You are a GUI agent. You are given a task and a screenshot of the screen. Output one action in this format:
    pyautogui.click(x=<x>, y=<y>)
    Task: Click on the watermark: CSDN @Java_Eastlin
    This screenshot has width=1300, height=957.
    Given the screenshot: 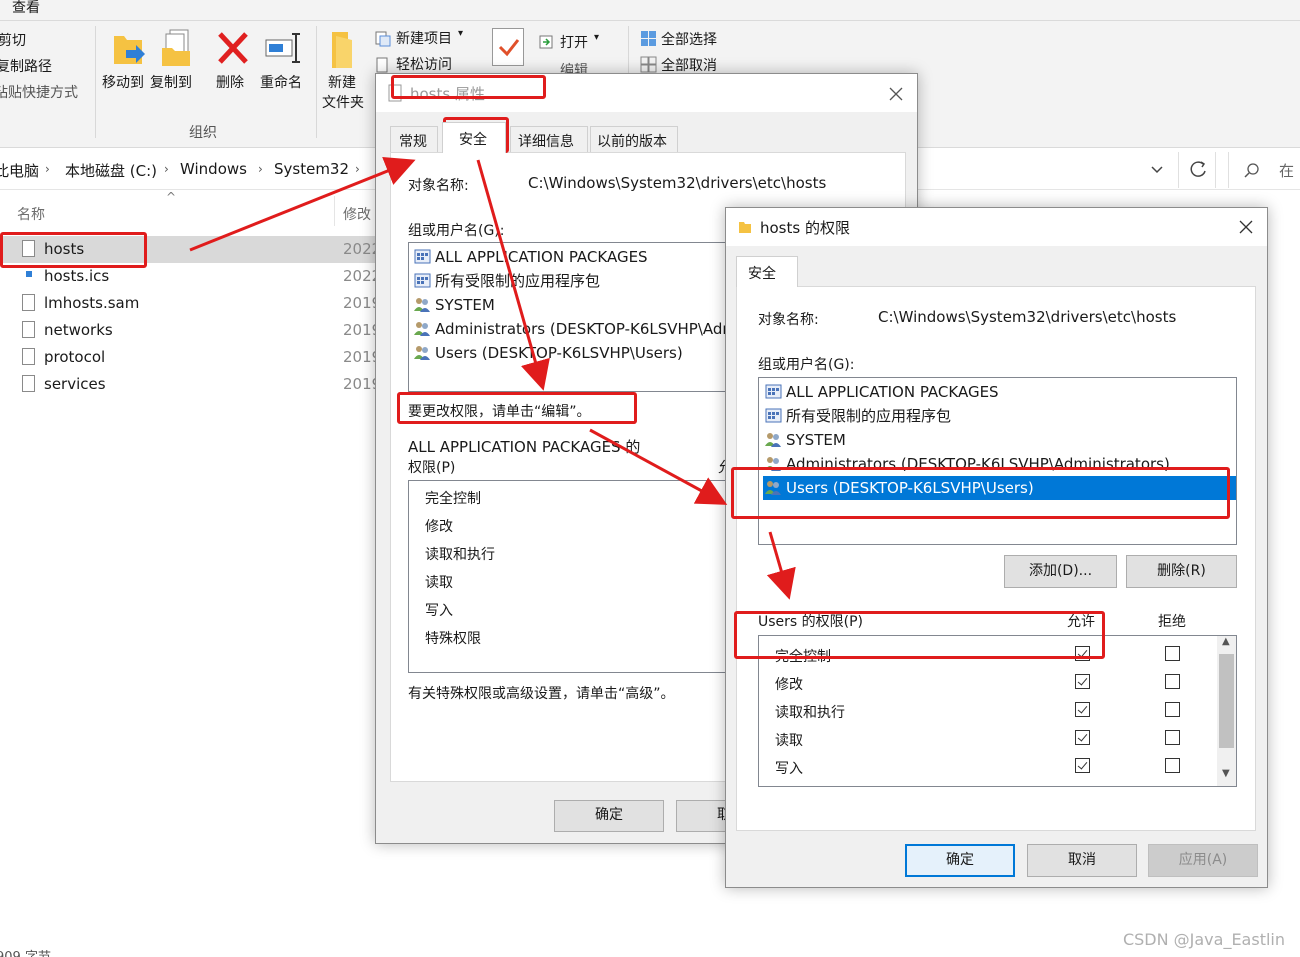 What is the action you would take?
    pyautogui.click(x=1203, y=939)
    